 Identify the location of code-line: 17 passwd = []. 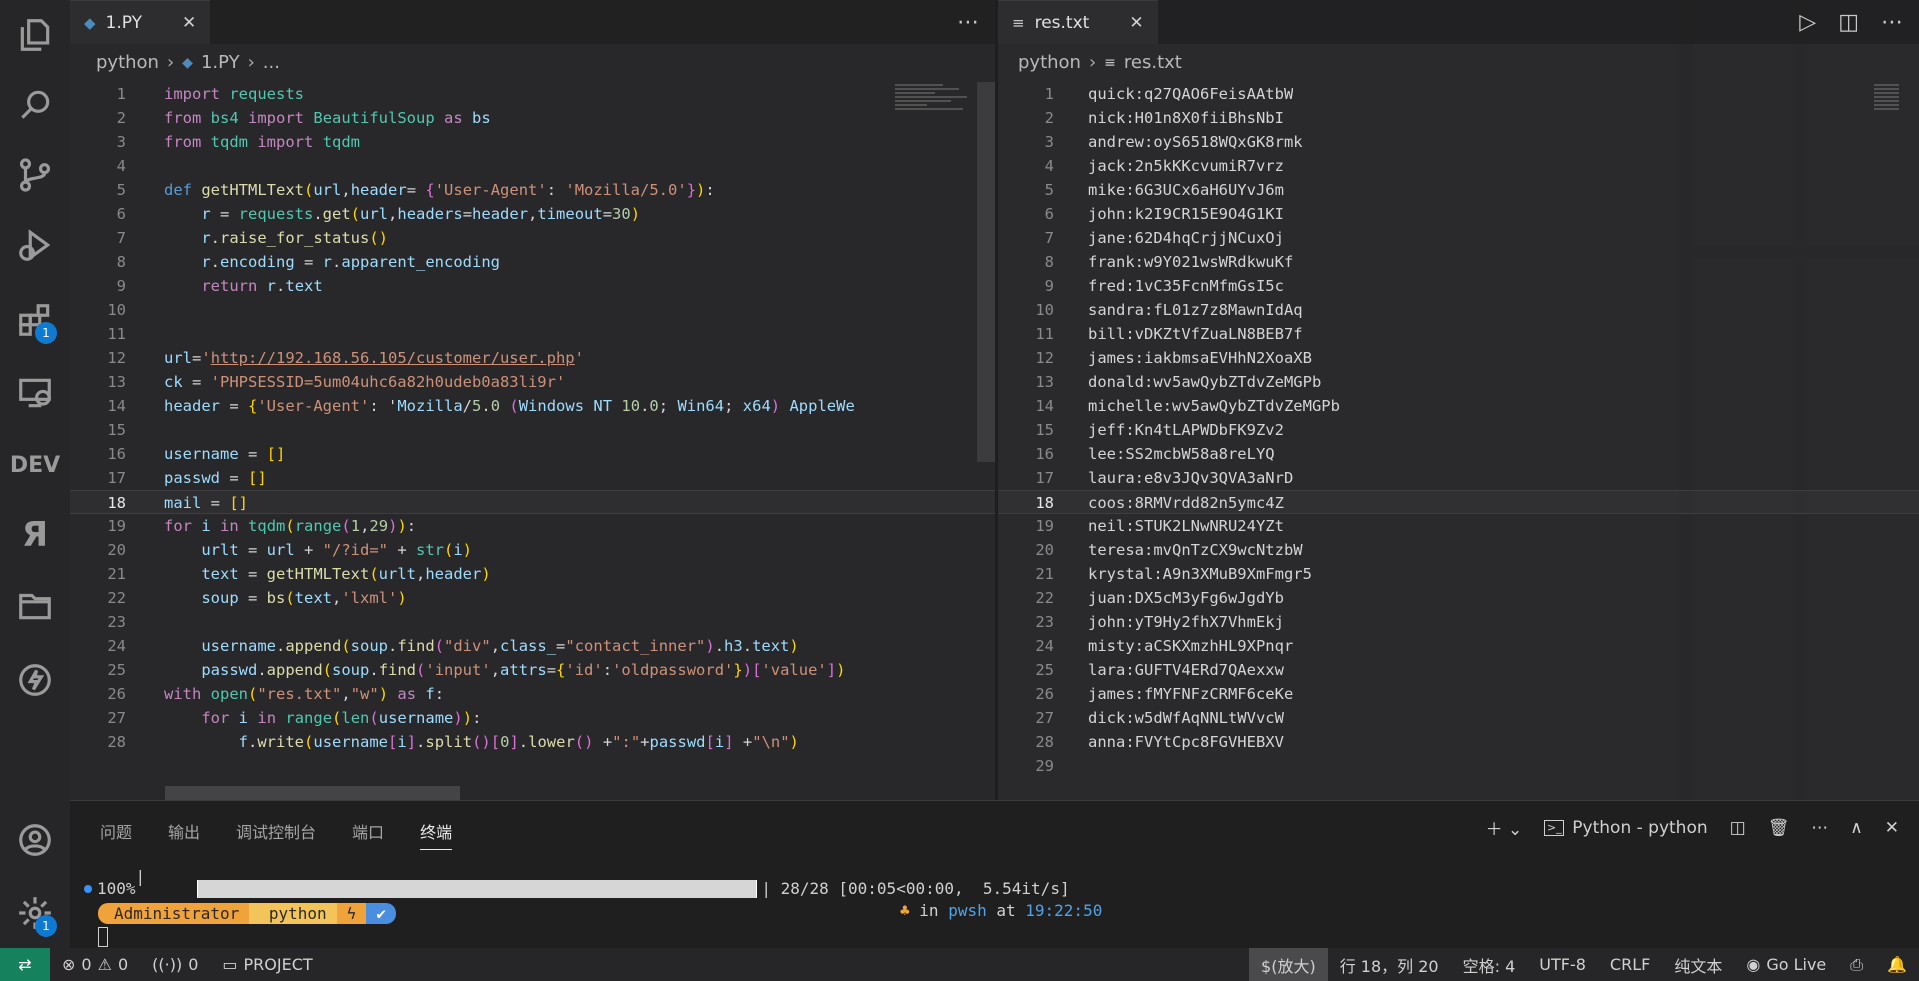
(532, 478).